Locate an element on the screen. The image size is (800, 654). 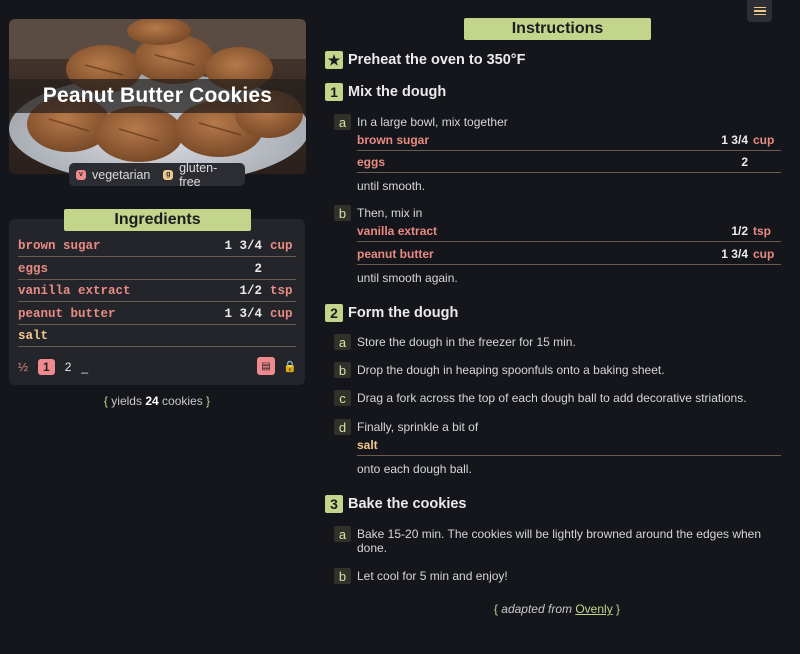
recipe-credit: { adapted from Ovenly } is located at coordinates (557, 609).